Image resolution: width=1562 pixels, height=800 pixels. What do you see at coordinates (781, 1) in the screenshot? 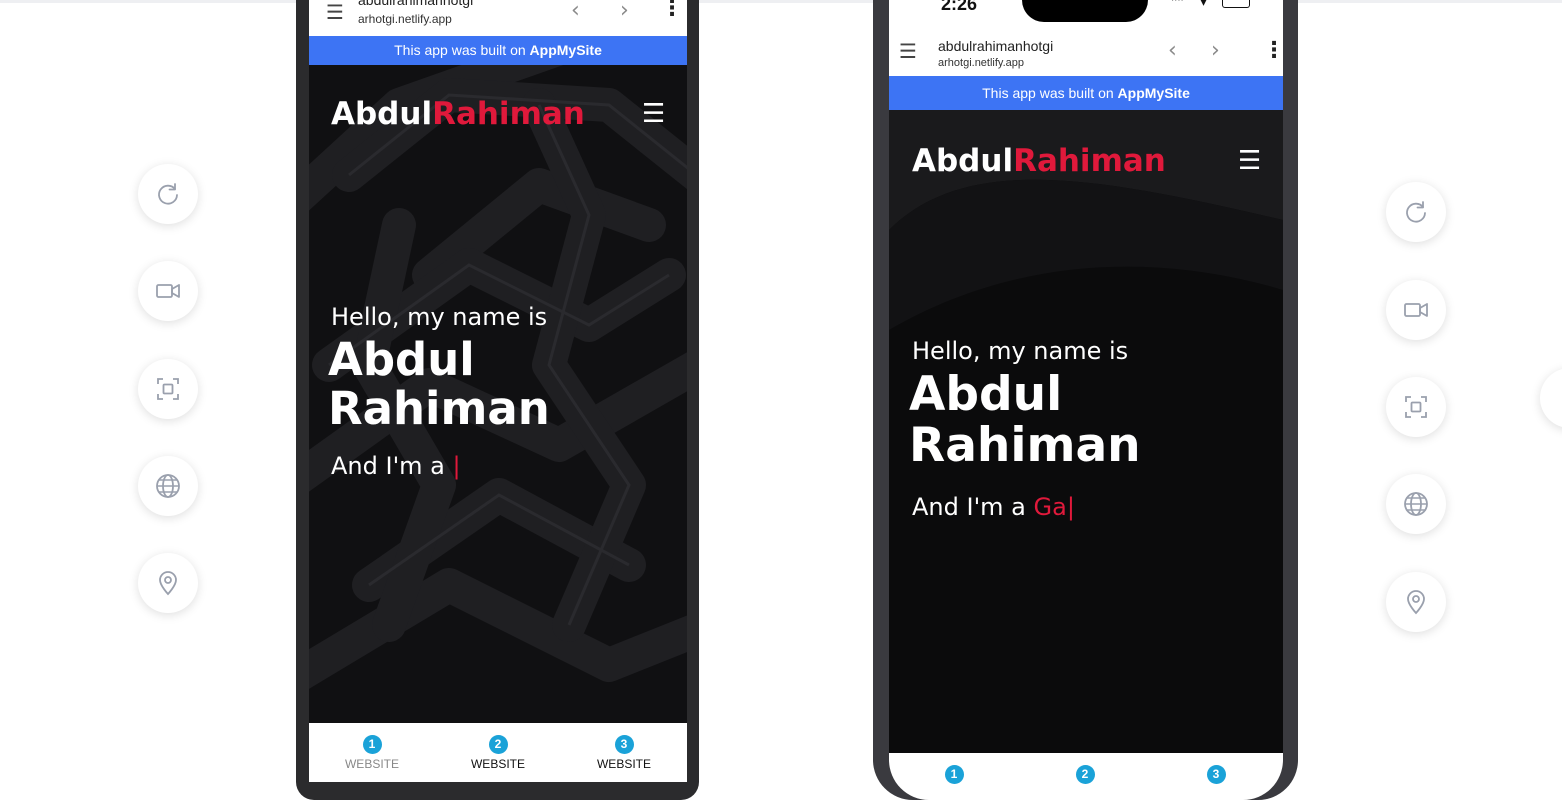
I see `page-top-border` at bounding box center [781, 1].